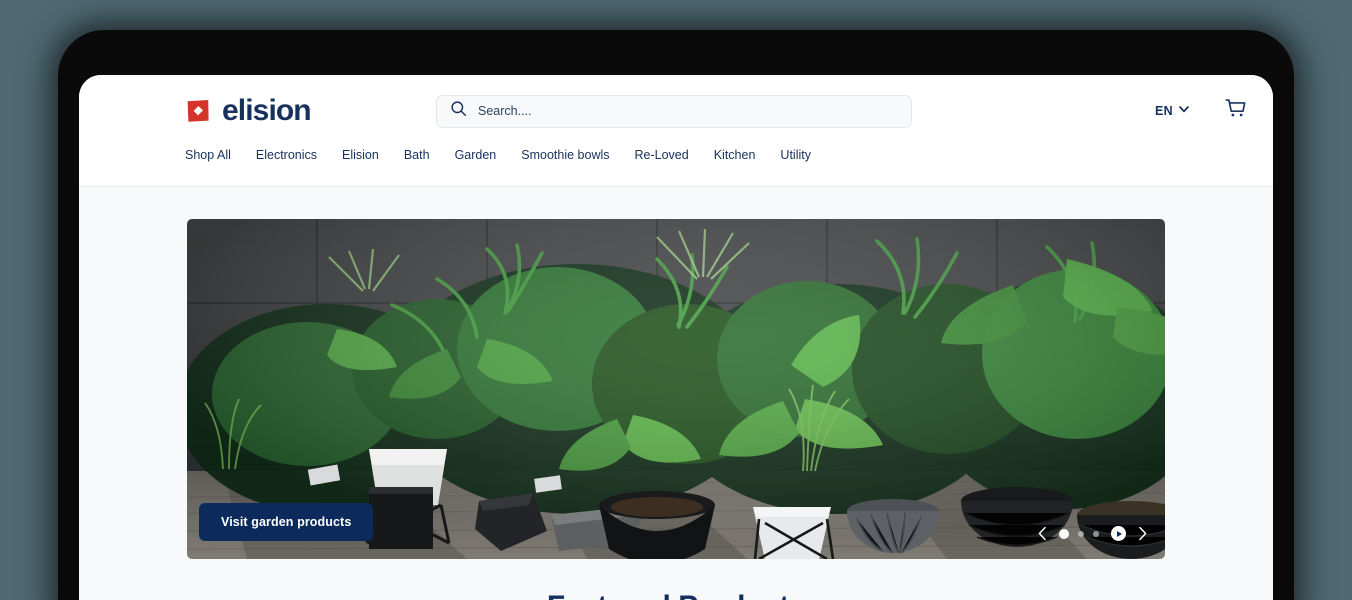 This screenshot has width=1352, height=600. What do you see at coordinates (286, 154) in the screenshot?
I see `nav-item-electronics: Electronics` at bounding box center [286, 154].